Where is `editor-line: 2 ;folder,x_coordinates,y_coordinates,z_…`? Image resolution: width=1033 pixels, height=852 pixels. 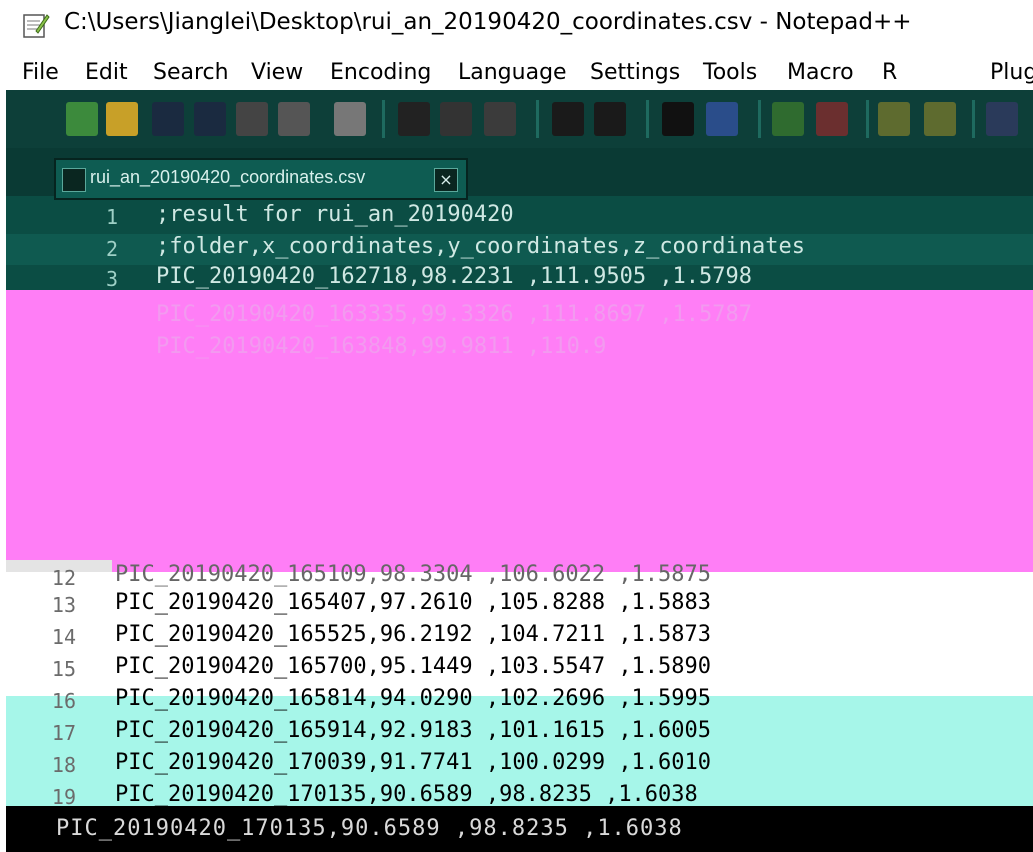
editor-line: 2 ;folder,x_coordinates,y_coordinates,z_… is located at coordinates (519, 249).